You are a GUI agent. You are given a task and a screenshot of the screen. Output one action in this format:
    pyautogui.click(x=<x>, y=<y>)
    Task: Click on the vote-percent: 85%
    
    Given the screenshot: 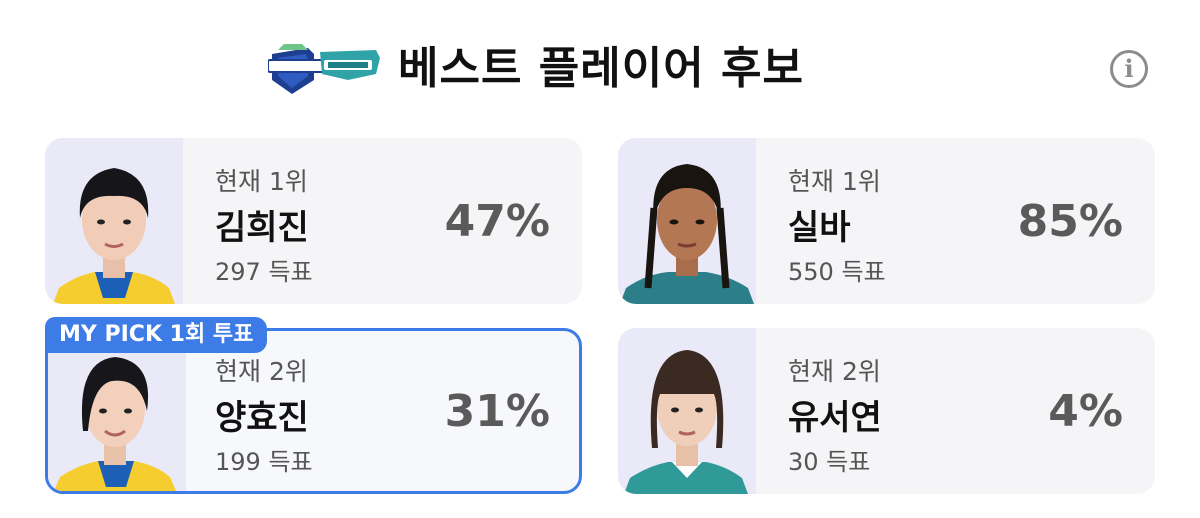 What is the action you would take?
    pyautogui.click(x=1070, y=221)
    